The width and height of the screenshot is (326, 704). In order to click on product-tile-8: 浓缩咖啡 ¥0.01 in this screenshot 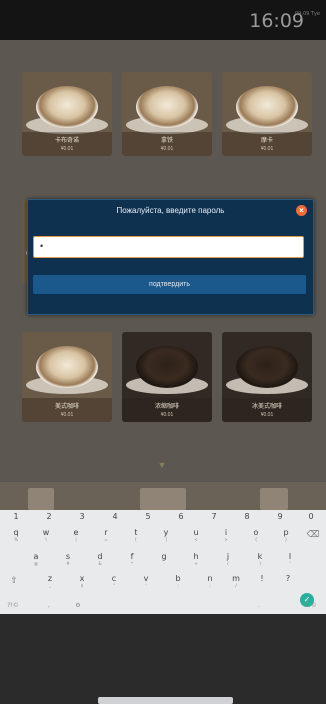, I will do `click(167, 377)`.